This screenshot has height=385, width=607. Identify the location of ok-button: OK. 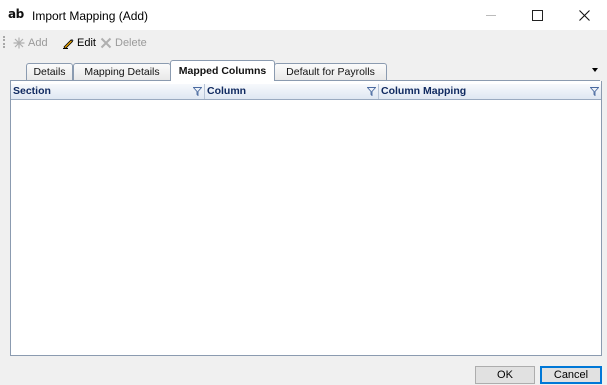
(505, 375).